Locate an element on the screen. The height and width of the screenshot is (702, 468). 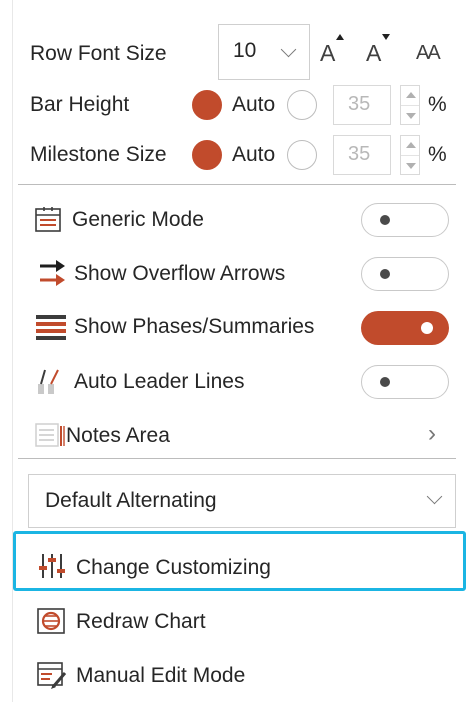
show-phases-summaries-label: Show Phases/Summaries is located at coordinates (194, 326).